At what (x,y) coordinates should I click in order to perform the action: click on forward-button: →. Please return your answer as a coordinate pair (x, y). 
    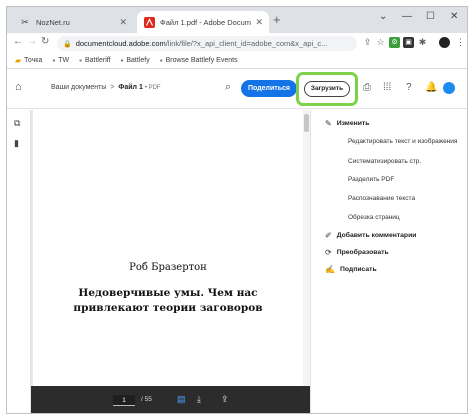
    Looking at the image, I should click on (32, 41).